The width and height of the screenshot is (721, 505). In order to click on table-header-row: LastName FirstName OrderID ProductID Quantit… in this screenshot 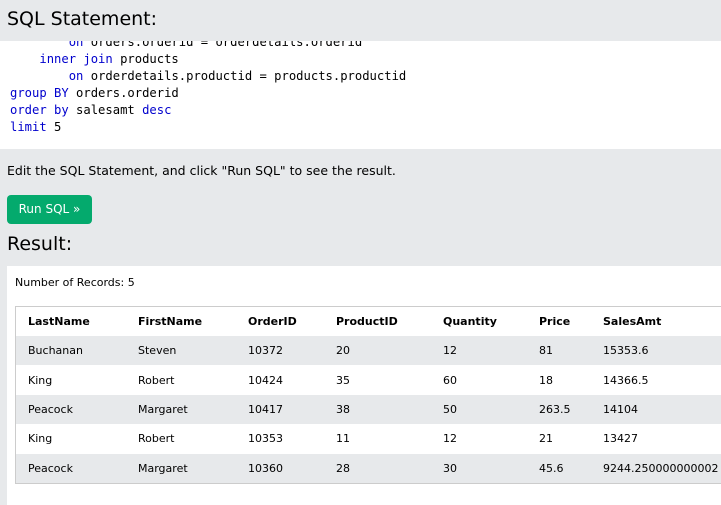, I will do `click(368, 321)`.